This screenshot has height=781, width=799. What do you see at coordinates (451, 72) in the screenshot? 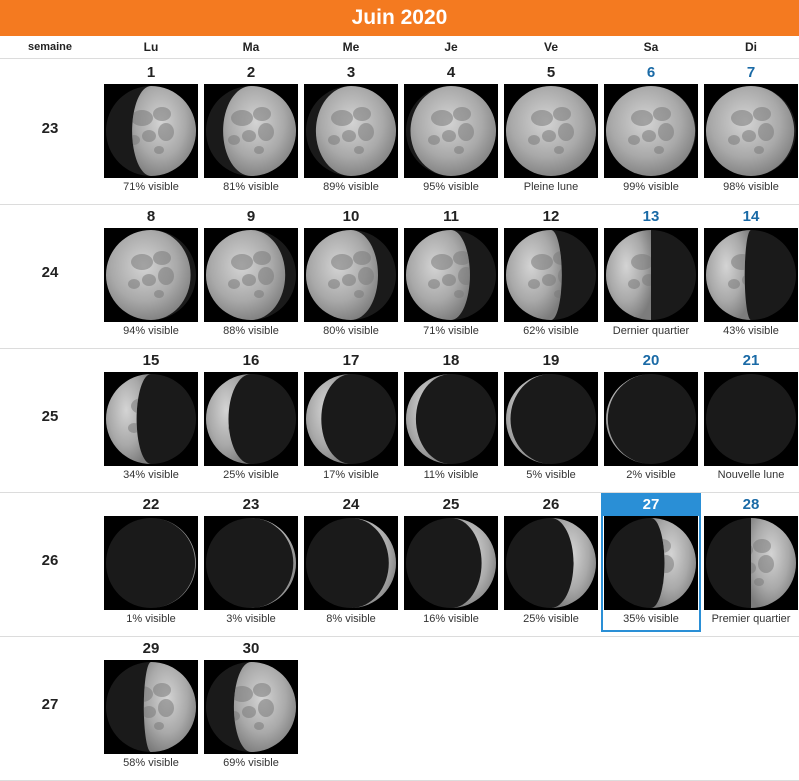
I see `day-number: 4` at bounding box center [451, 72].